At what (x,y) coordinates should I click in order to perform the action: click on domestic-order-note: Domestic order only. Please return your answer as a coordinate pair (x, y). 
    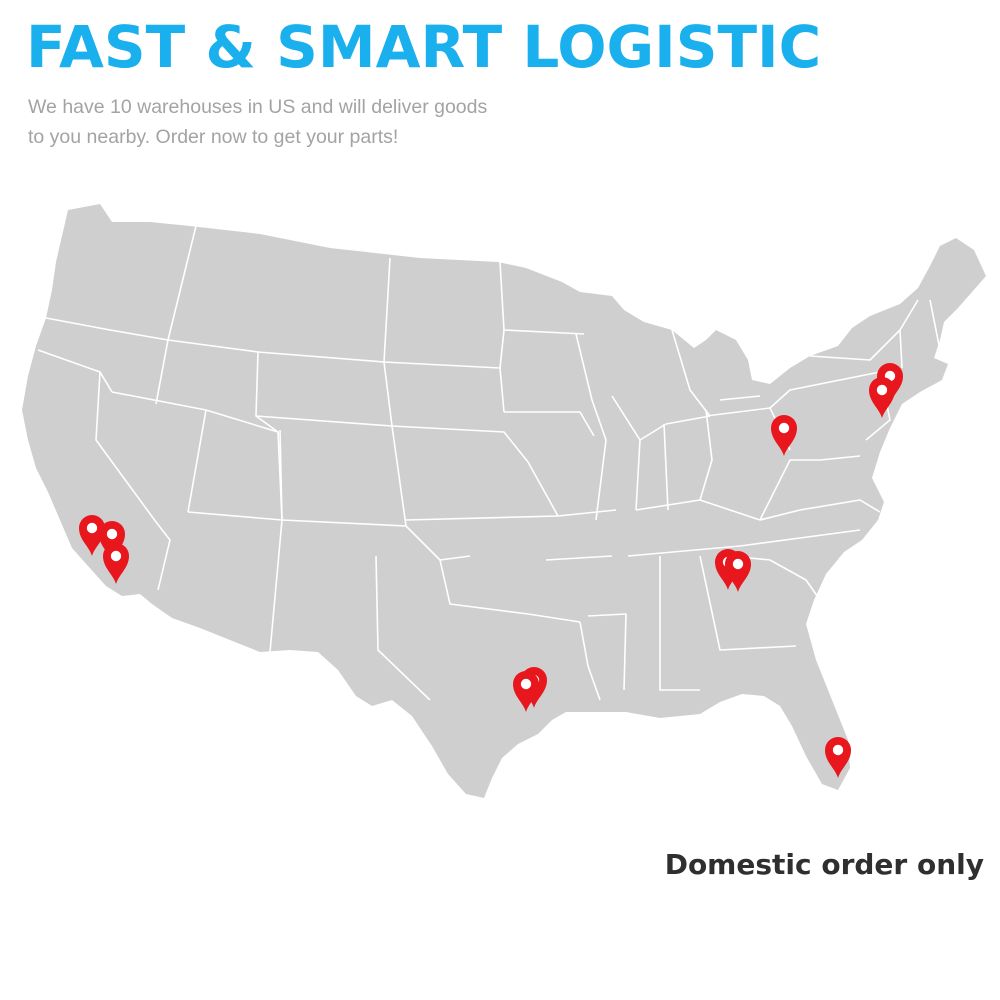
    Looking at the image, I should click on (824, 864).